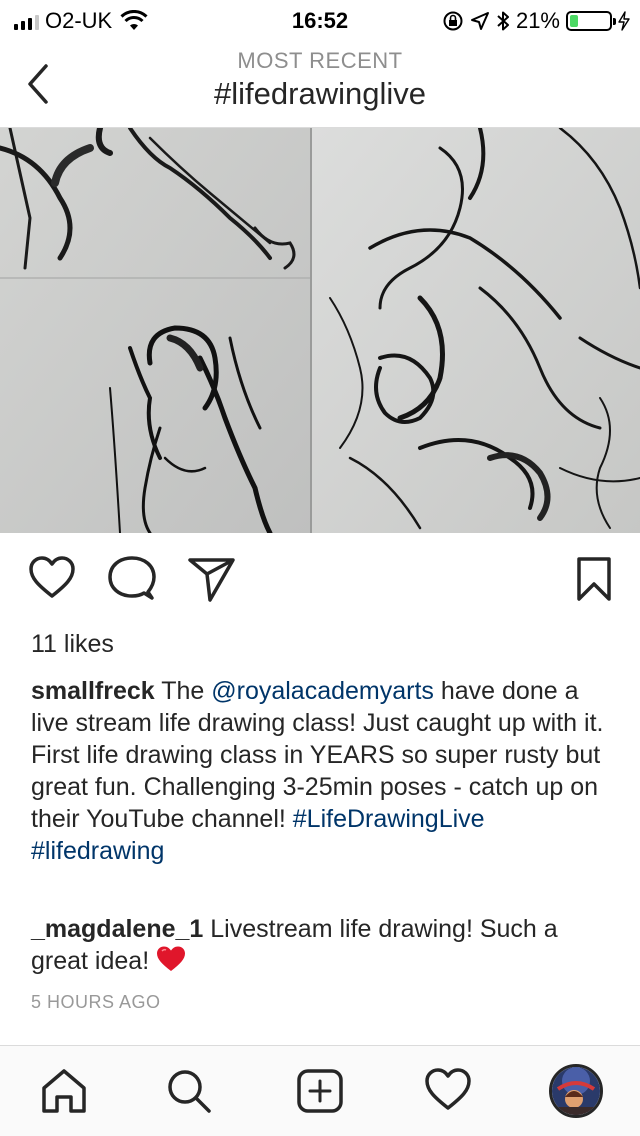 This screenshot has height=1136, width=640. I want to click on location-arrow-icon, so click(479, 21).